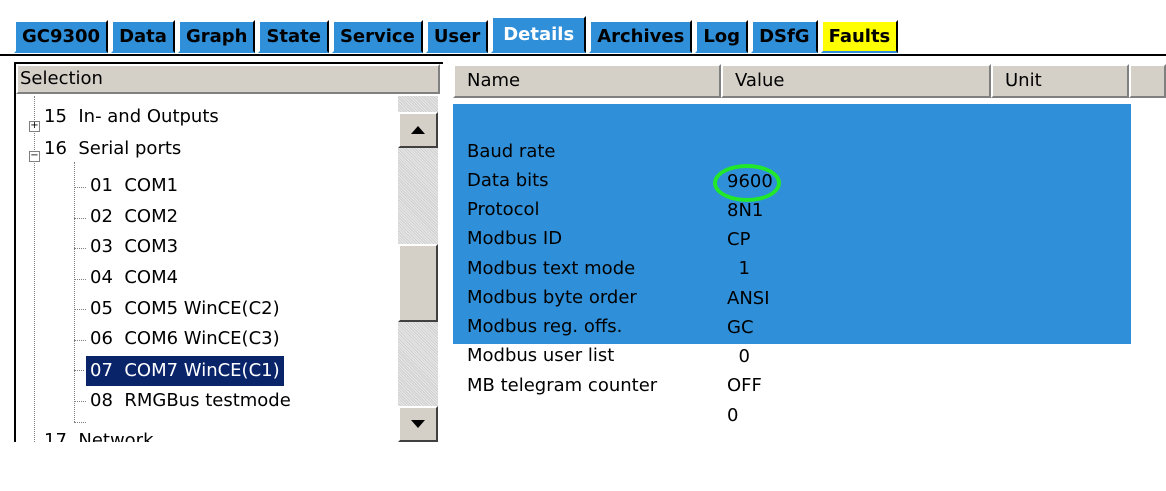 The height and width of the screenshot is (491, 1166). Describe the element at coordinates (134, 217) in the screenshot. I see `tree-item-com2: 02 COM2` at that location.